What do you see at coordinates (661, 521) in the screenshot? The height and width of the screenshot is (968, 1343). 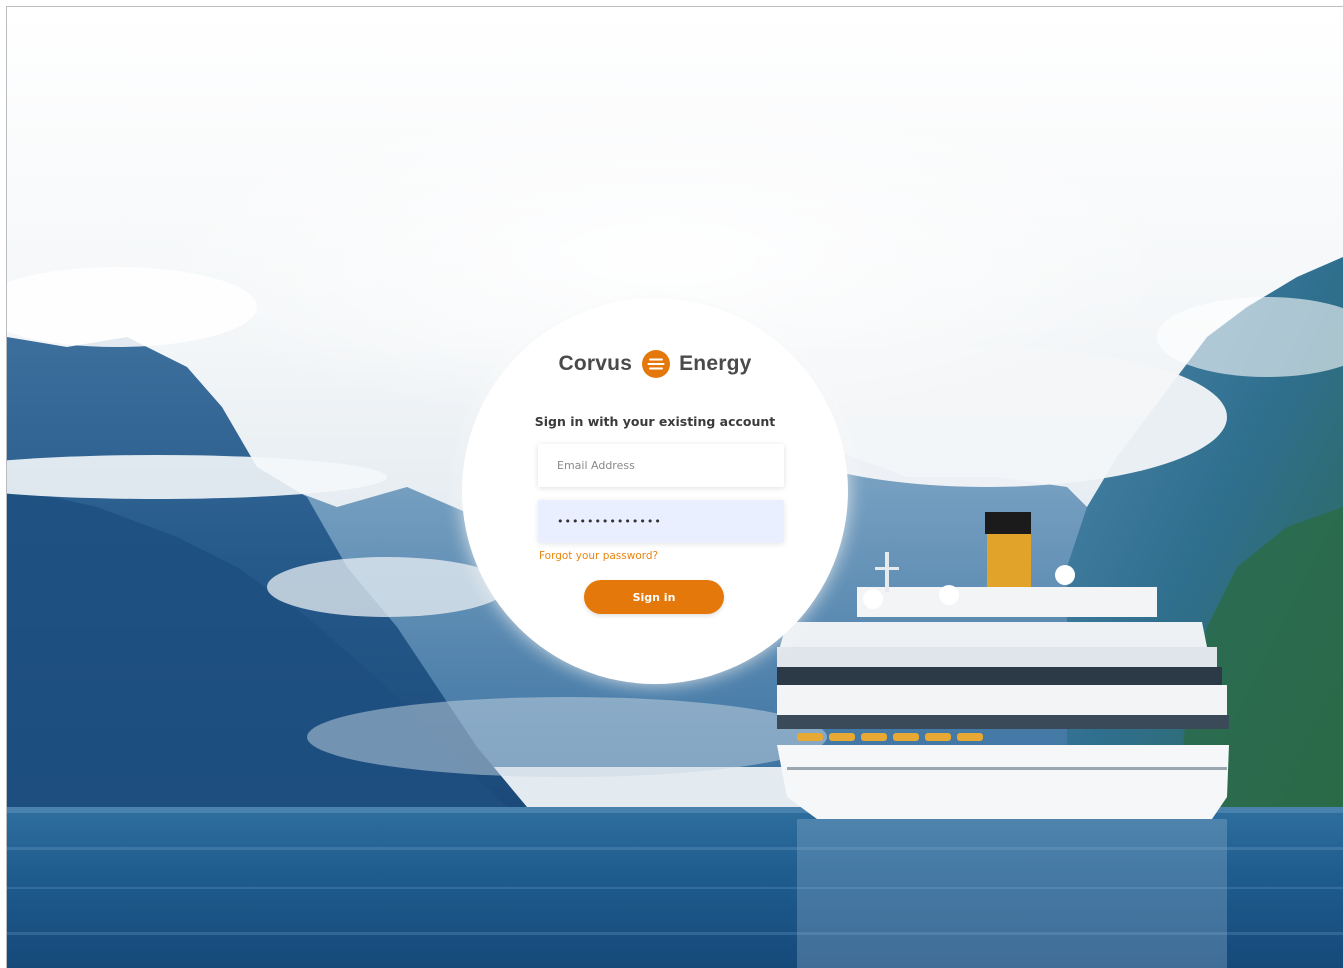 I see `password-field` at bounding box center [661, 521].